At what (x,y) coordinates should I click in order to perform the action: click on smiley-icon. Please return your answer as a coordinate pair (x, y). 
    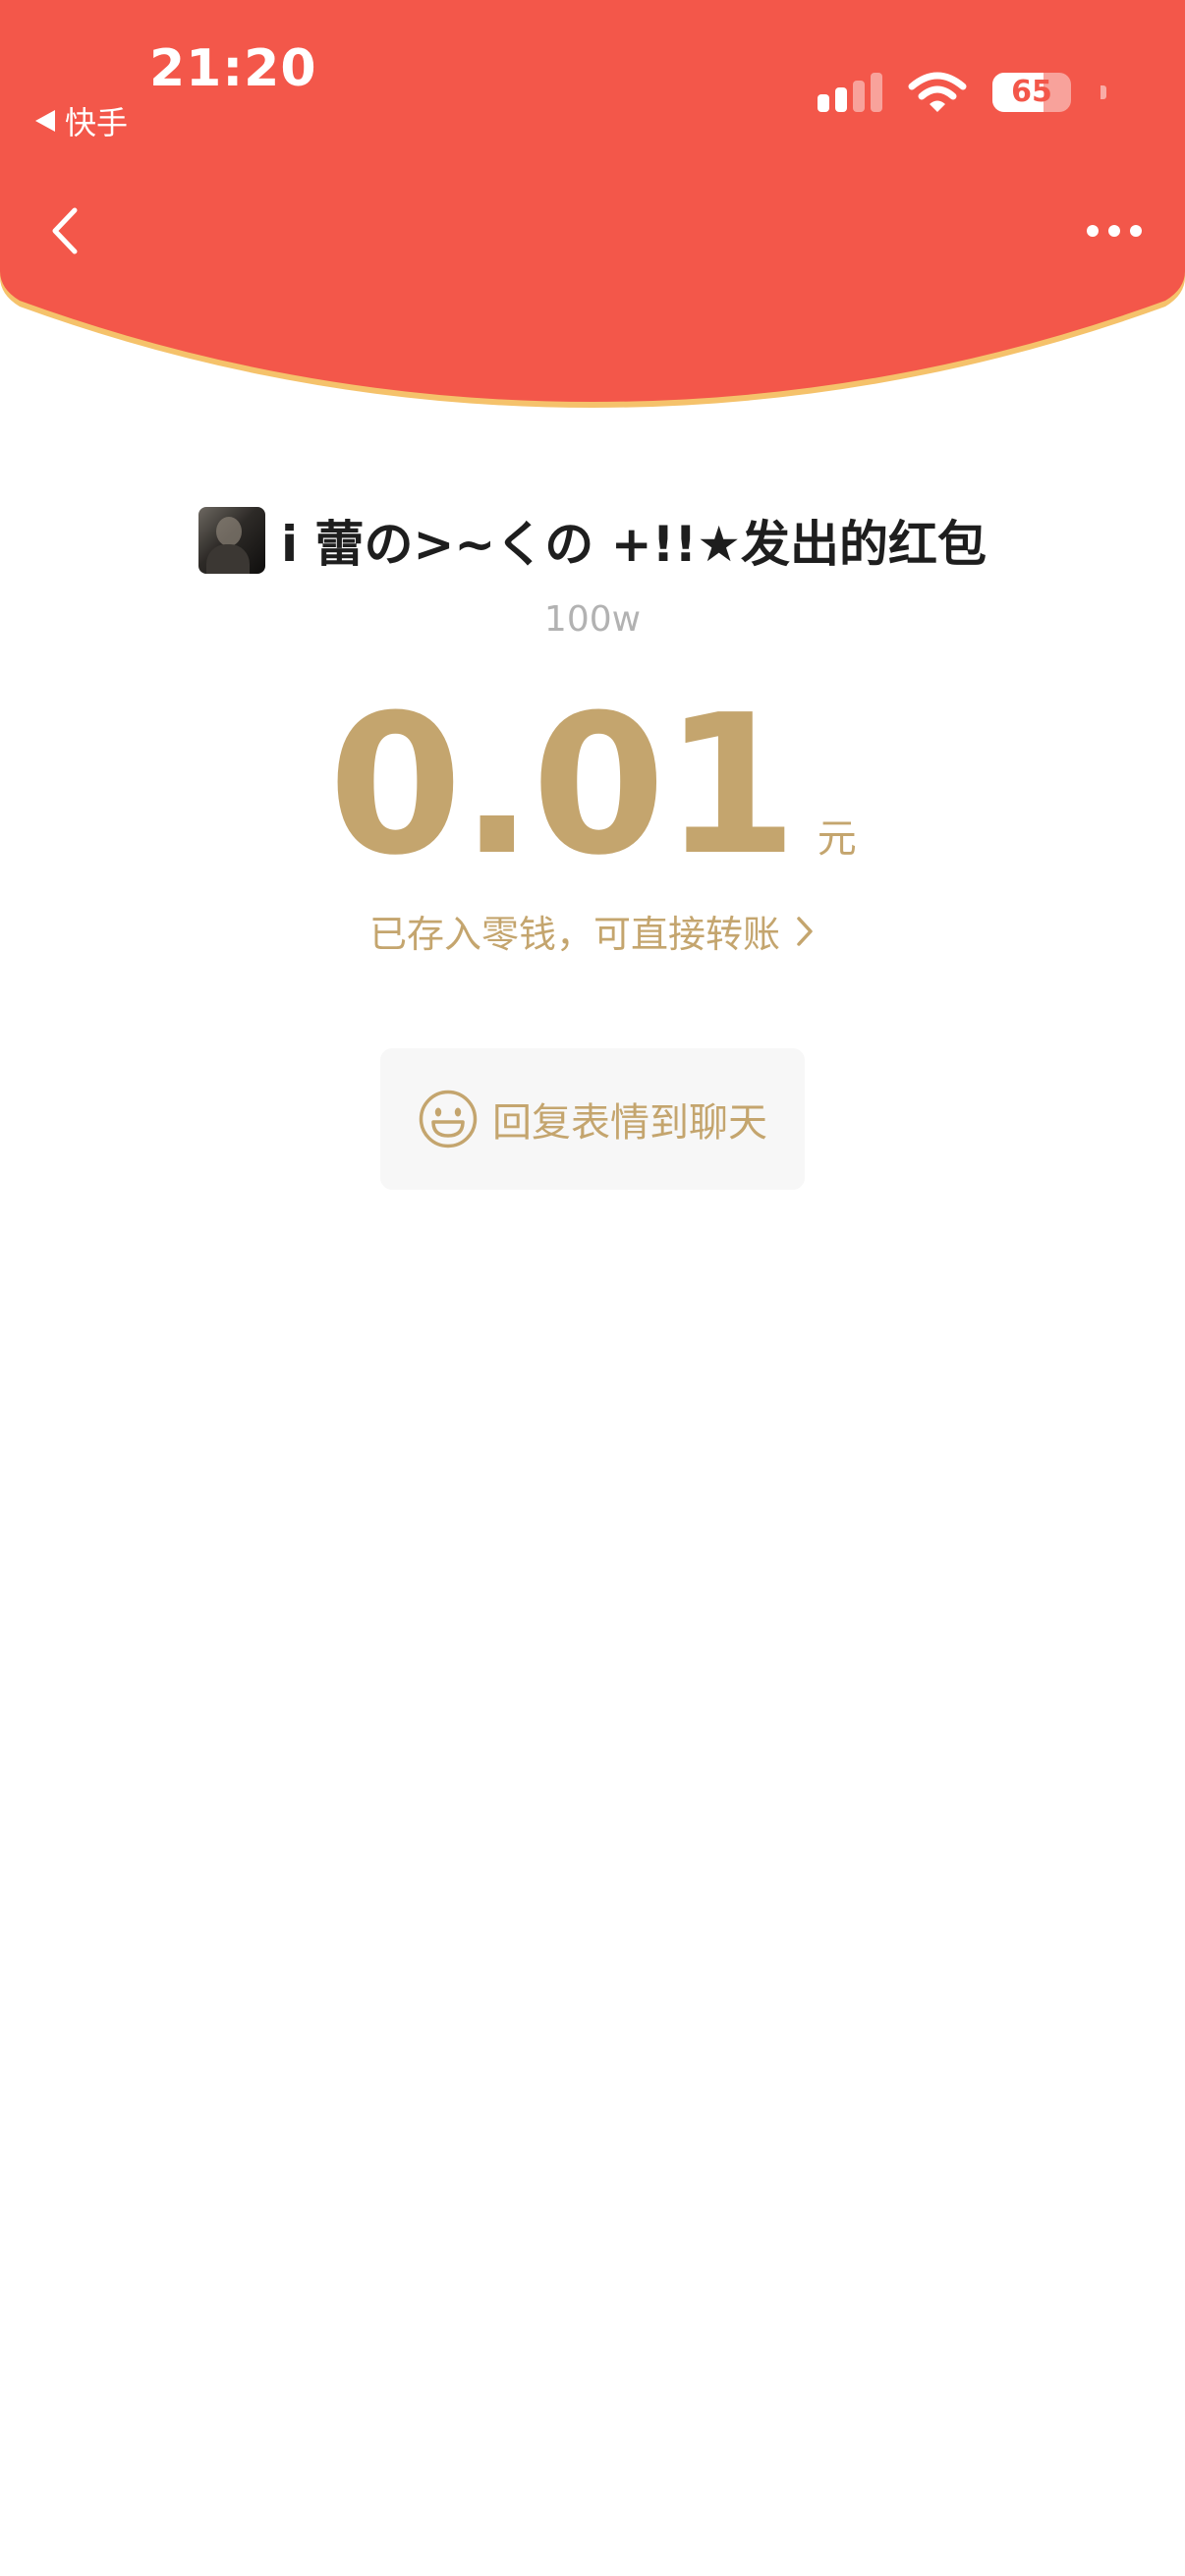
    Looking at the image, I should click on (448, 1119).